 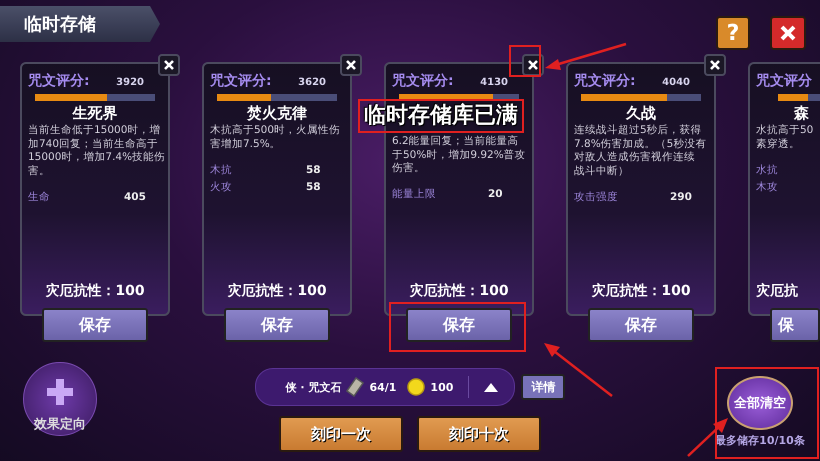 I want to click on rune-description: 木抗高于500时，火属性伤 害增加7.5%。, so click(x=276, y=137).